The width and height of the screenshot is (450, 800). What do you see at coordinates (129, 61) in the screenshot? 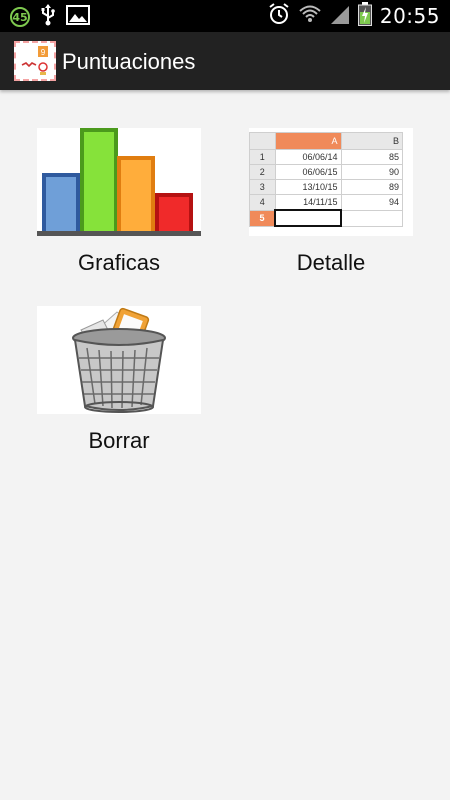
I see `page-title: Puntuaciones` at bounding box center [129, 61].